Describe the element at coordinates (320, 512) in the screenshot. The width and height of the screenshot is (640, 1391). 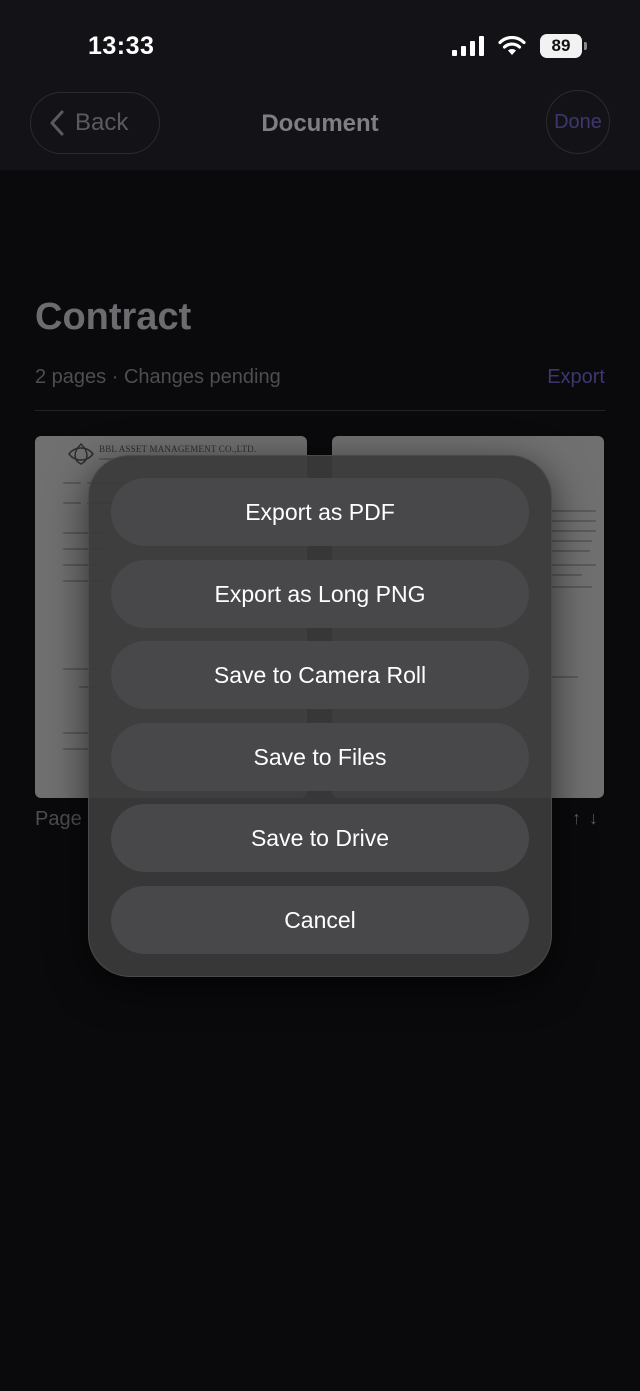
I see `export-pdf-button: Export as PDF` at that location.